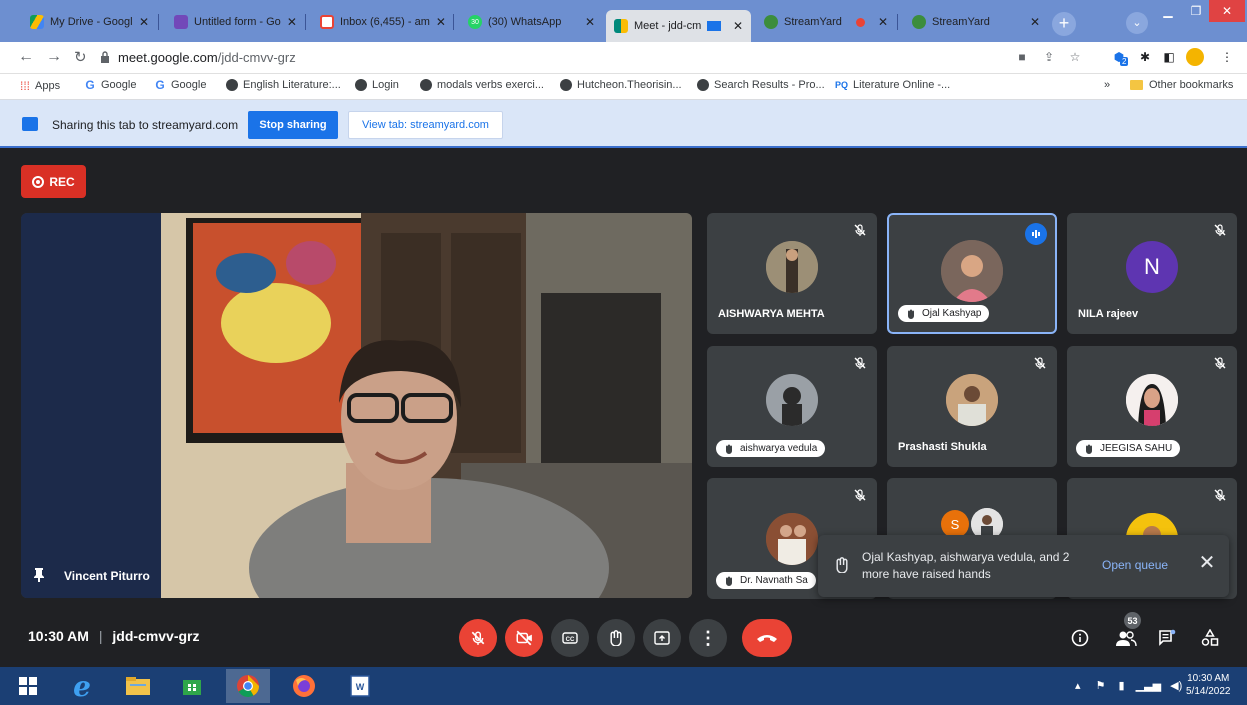  I want to click on minimize-icon: ▁, so click(1168, 11).